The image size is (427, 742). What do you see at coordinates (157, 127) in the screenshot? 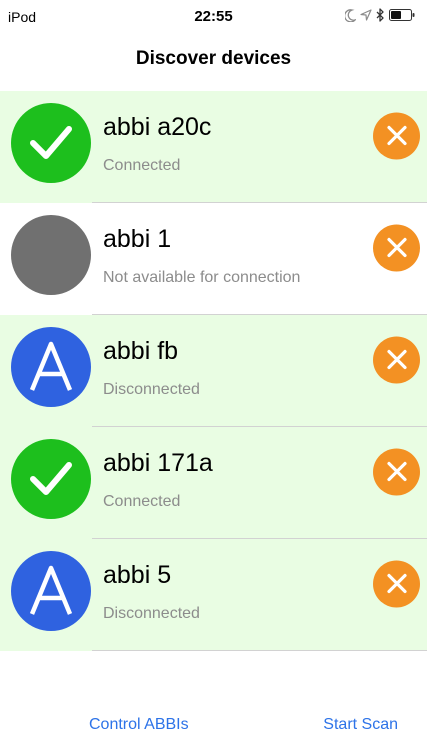
I see `device-name: abbi a20c` at bounding box center [157, 127].